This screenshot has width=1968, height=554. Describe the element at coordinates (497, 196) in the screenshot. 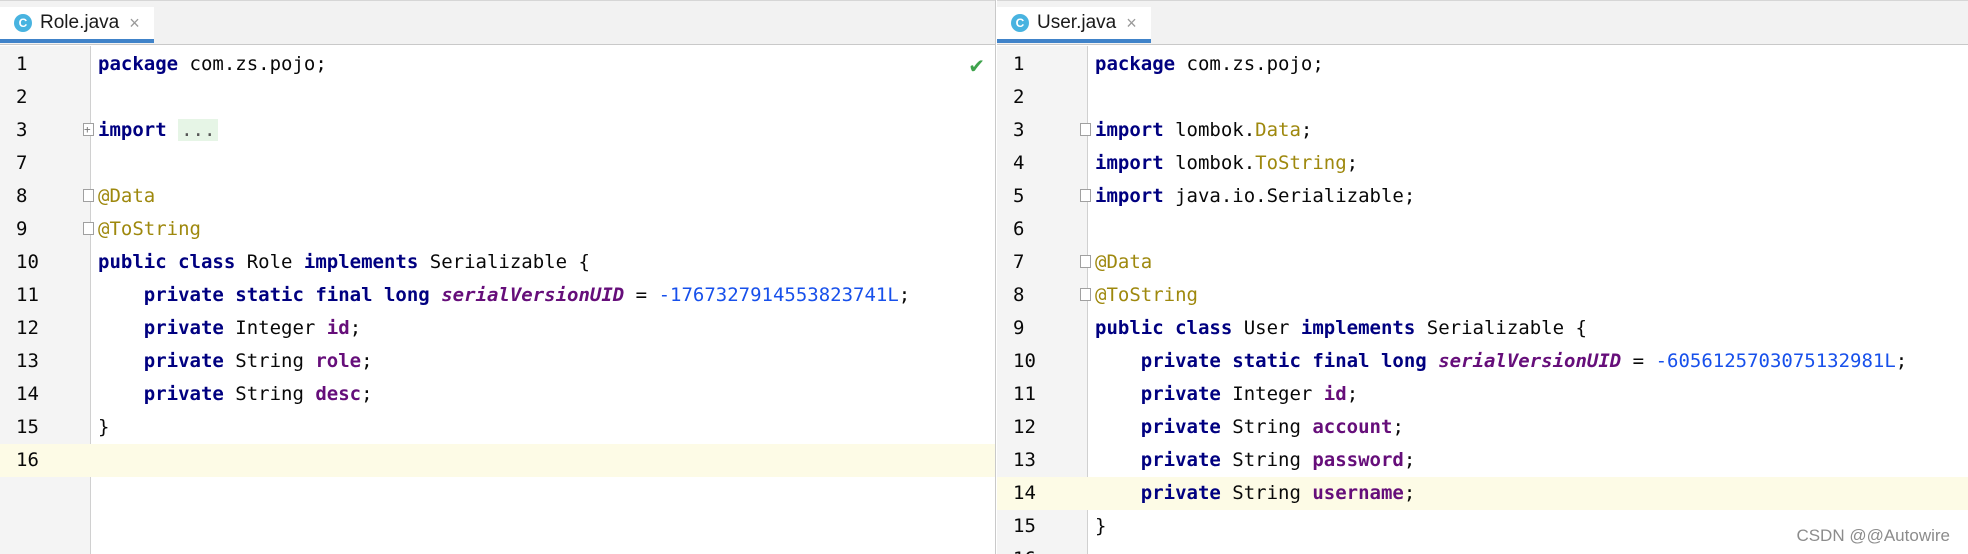

I see `code-line: 8 @Data` at that location.